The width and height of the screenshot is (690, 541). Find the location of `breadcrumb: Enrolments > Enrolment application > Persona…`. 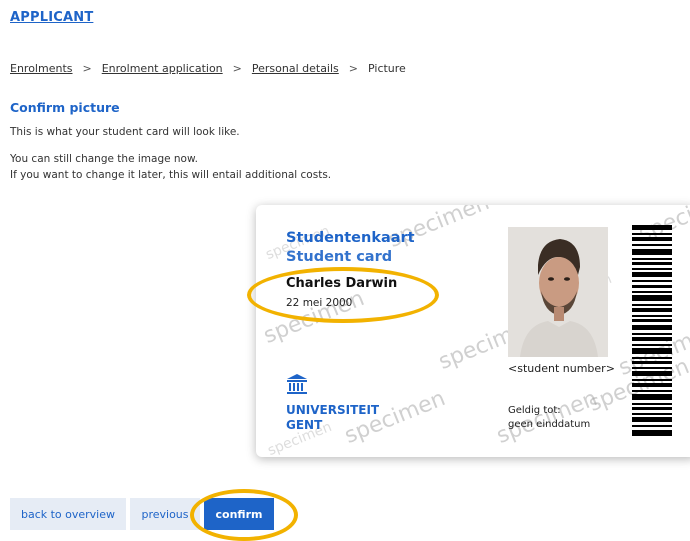

breadcrumb: Enrolments > Enrolment application > Persona… is located at coordinates (208, 68).